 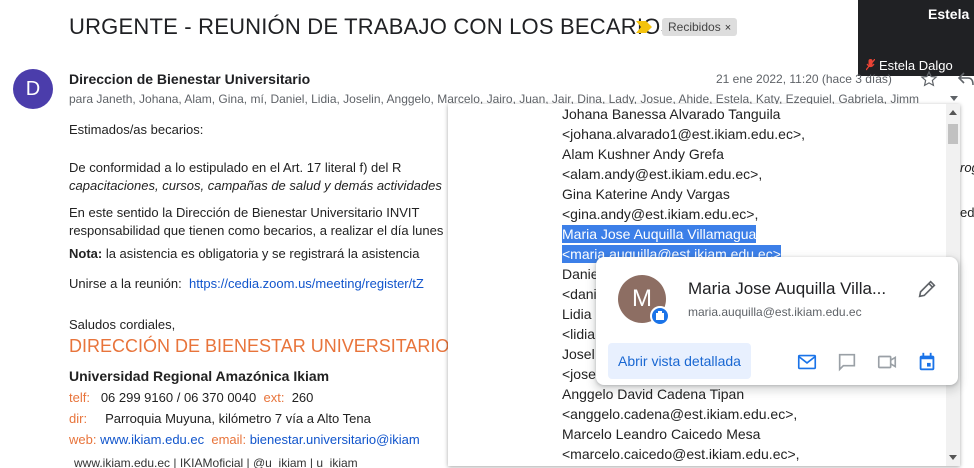 What do you see at coordinates (949, 14) in the screenshot?
I see `participant-tile-name: Estela` at bounding box center [949, 14].